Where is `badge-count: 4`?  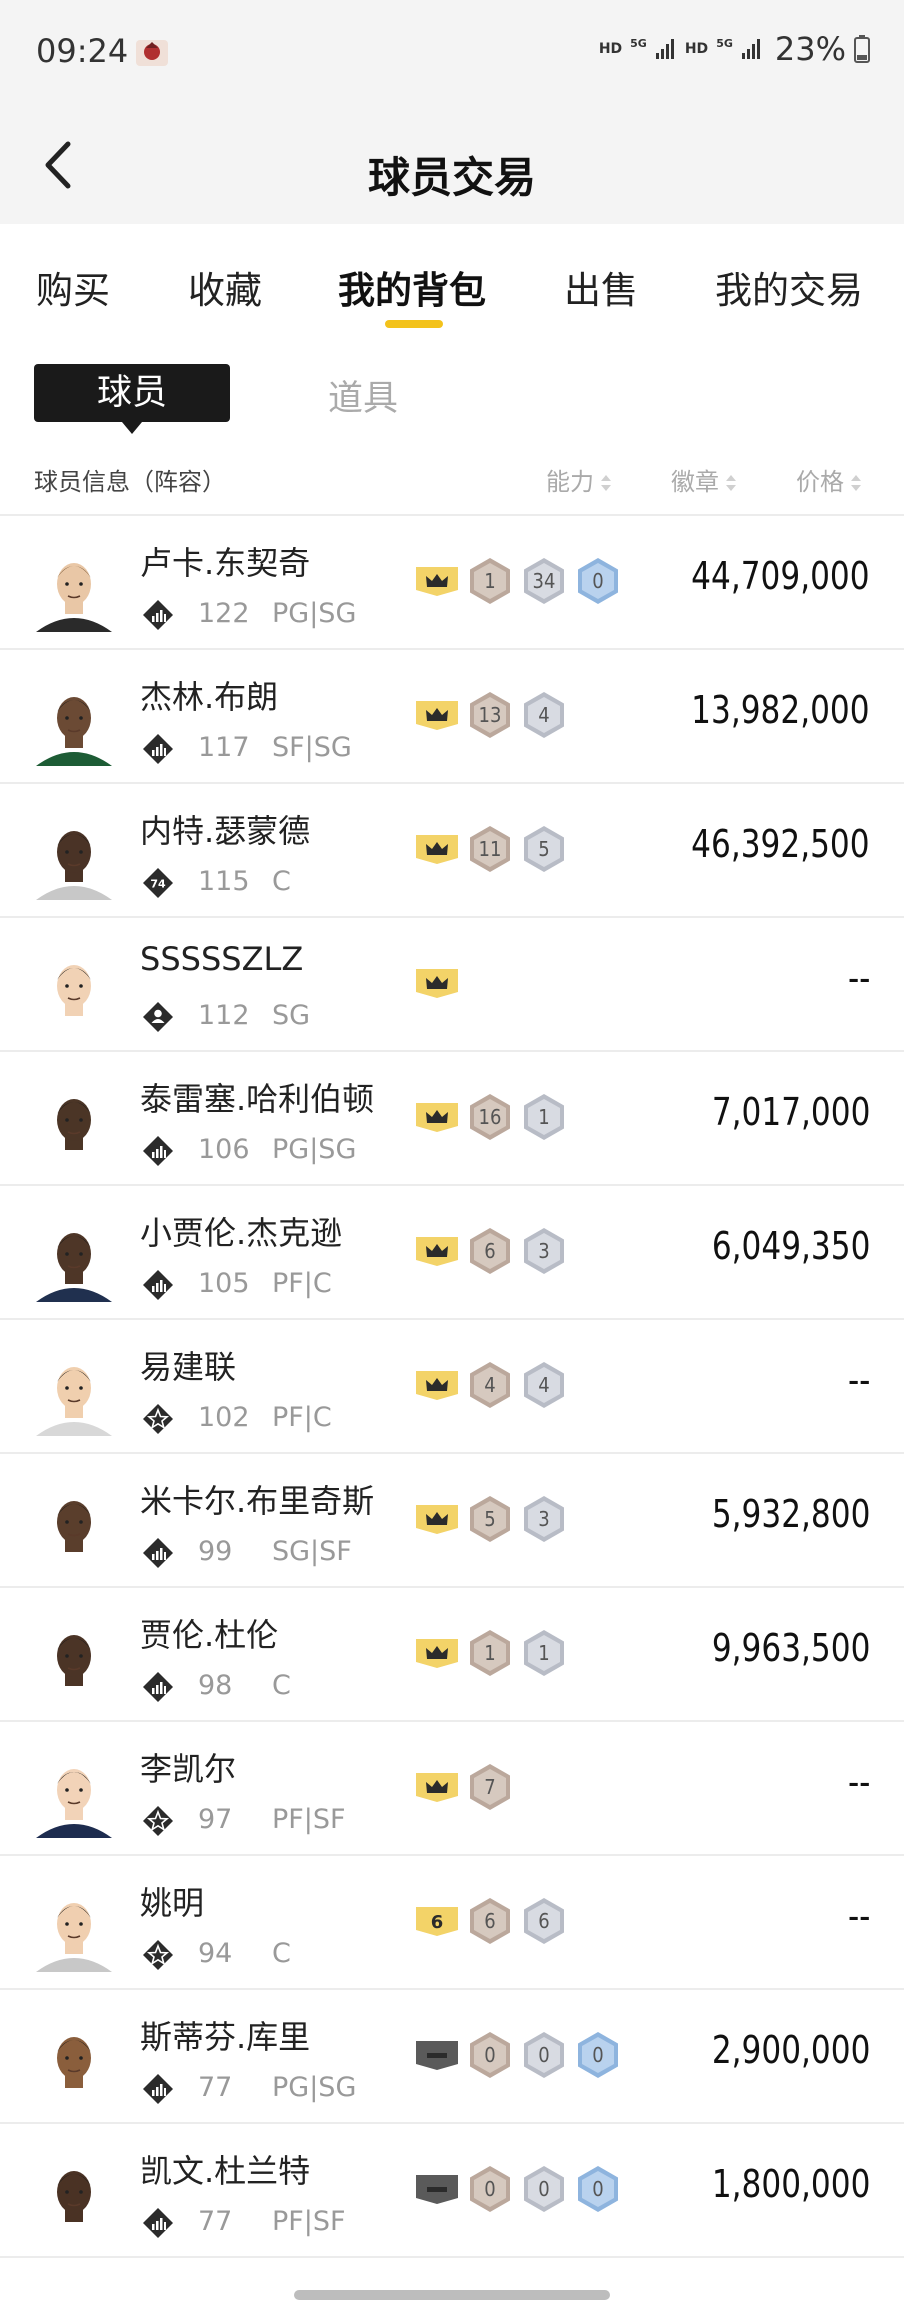 badge-count: 4 is located at coordinates (490, 1385).